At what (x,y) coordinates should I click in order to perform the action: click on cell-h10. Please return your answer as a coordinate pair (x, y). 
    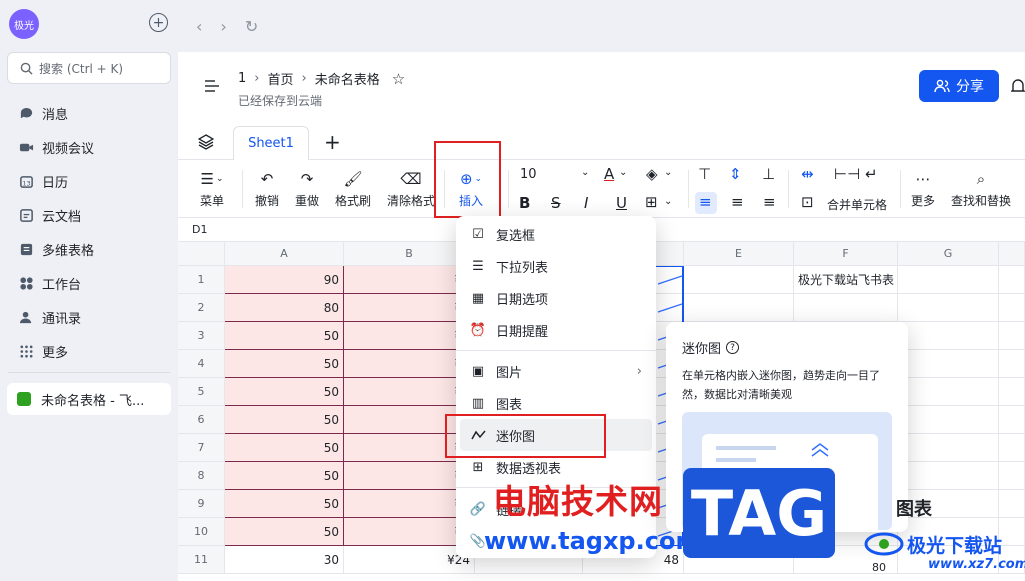
    Looking at the image, I should click on (1012, 532).